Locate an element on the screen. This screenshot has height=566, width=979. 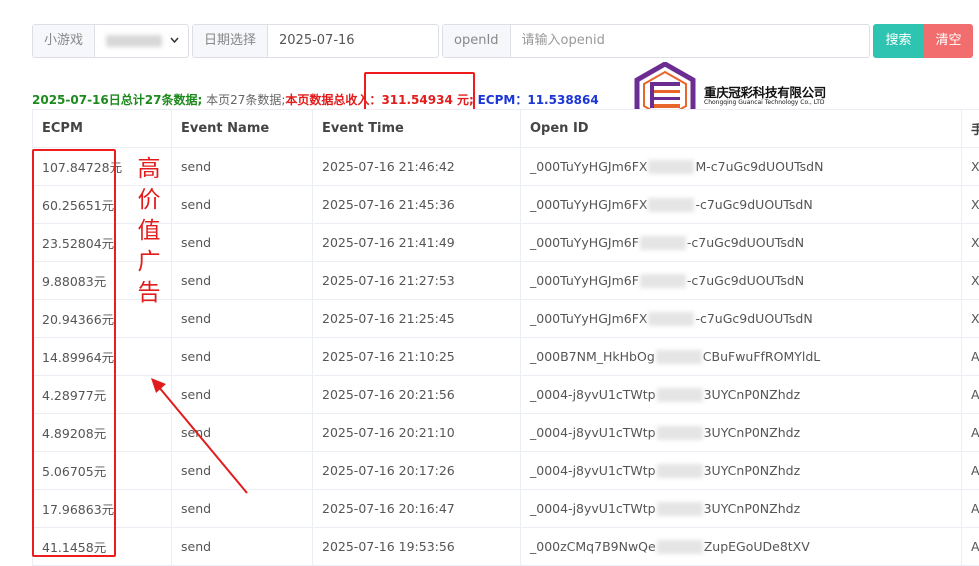
column-header-event-time: Event Time is located at coordinates (417, 129).